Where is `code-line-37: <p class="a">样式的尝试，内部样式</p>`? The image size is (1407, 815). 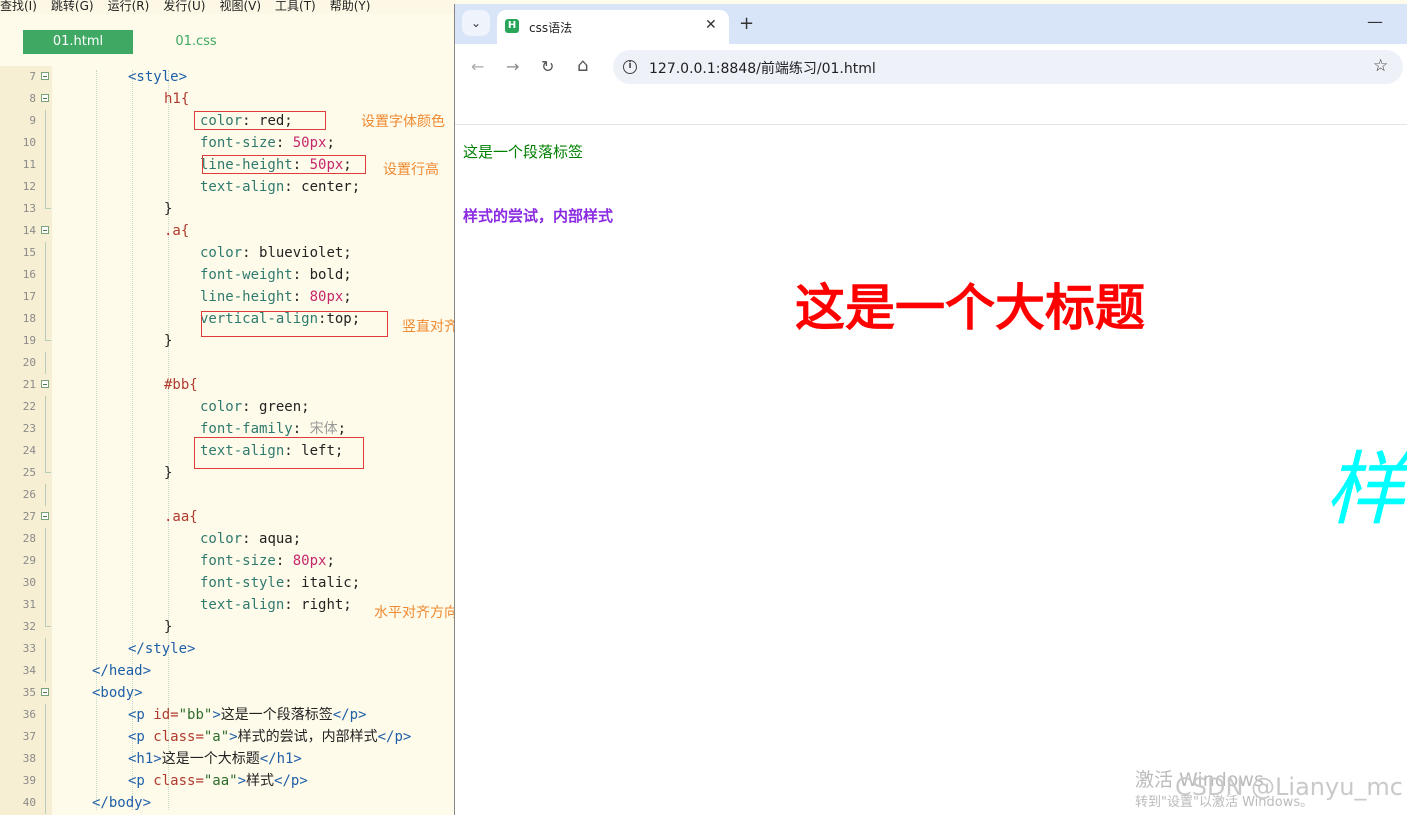
code-line-37: <p class="a">样式的尝试，内部样式</p> is located at coordinates (228, 737).